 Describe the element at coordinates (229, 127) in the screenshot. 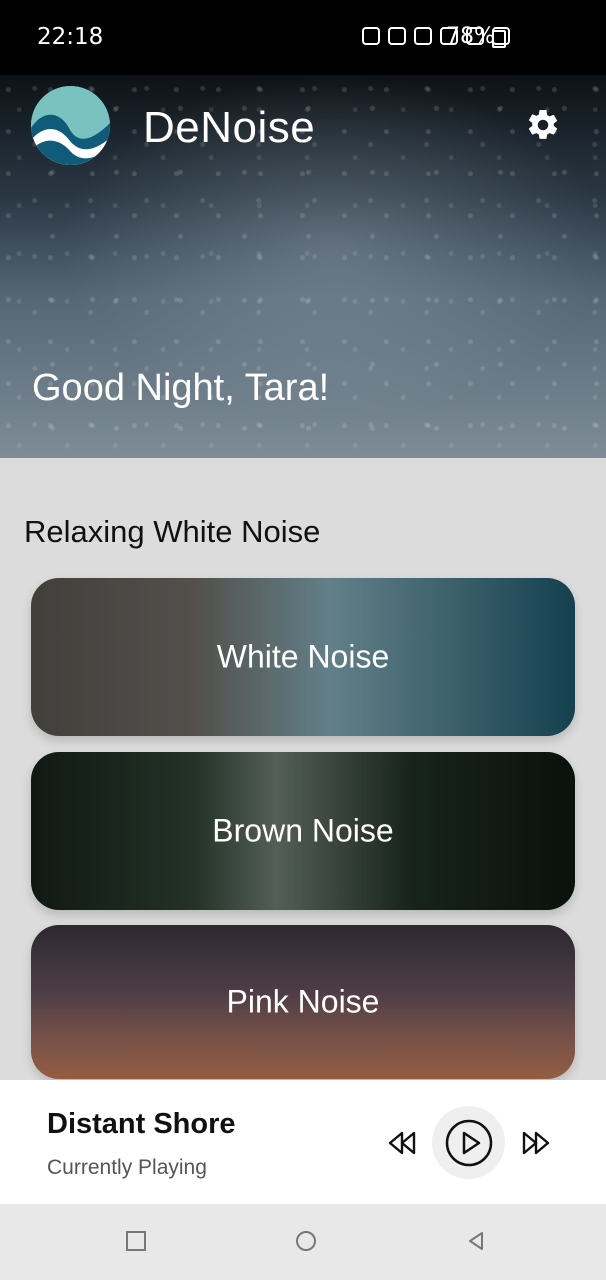

I see `app-title: DeNoise` at that location.